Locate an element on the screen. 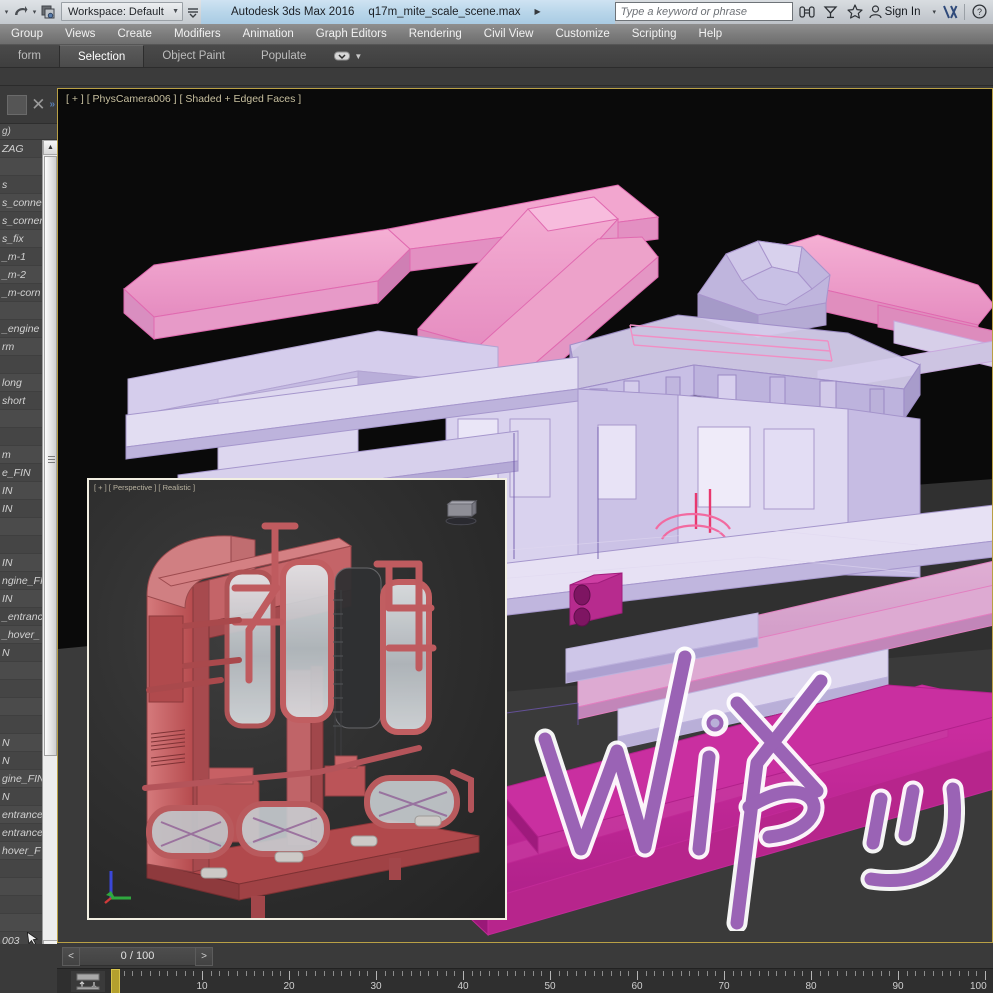 This screenshot has height=993, width=993. menu-item-group: Group is located at coordinates (27, 34).